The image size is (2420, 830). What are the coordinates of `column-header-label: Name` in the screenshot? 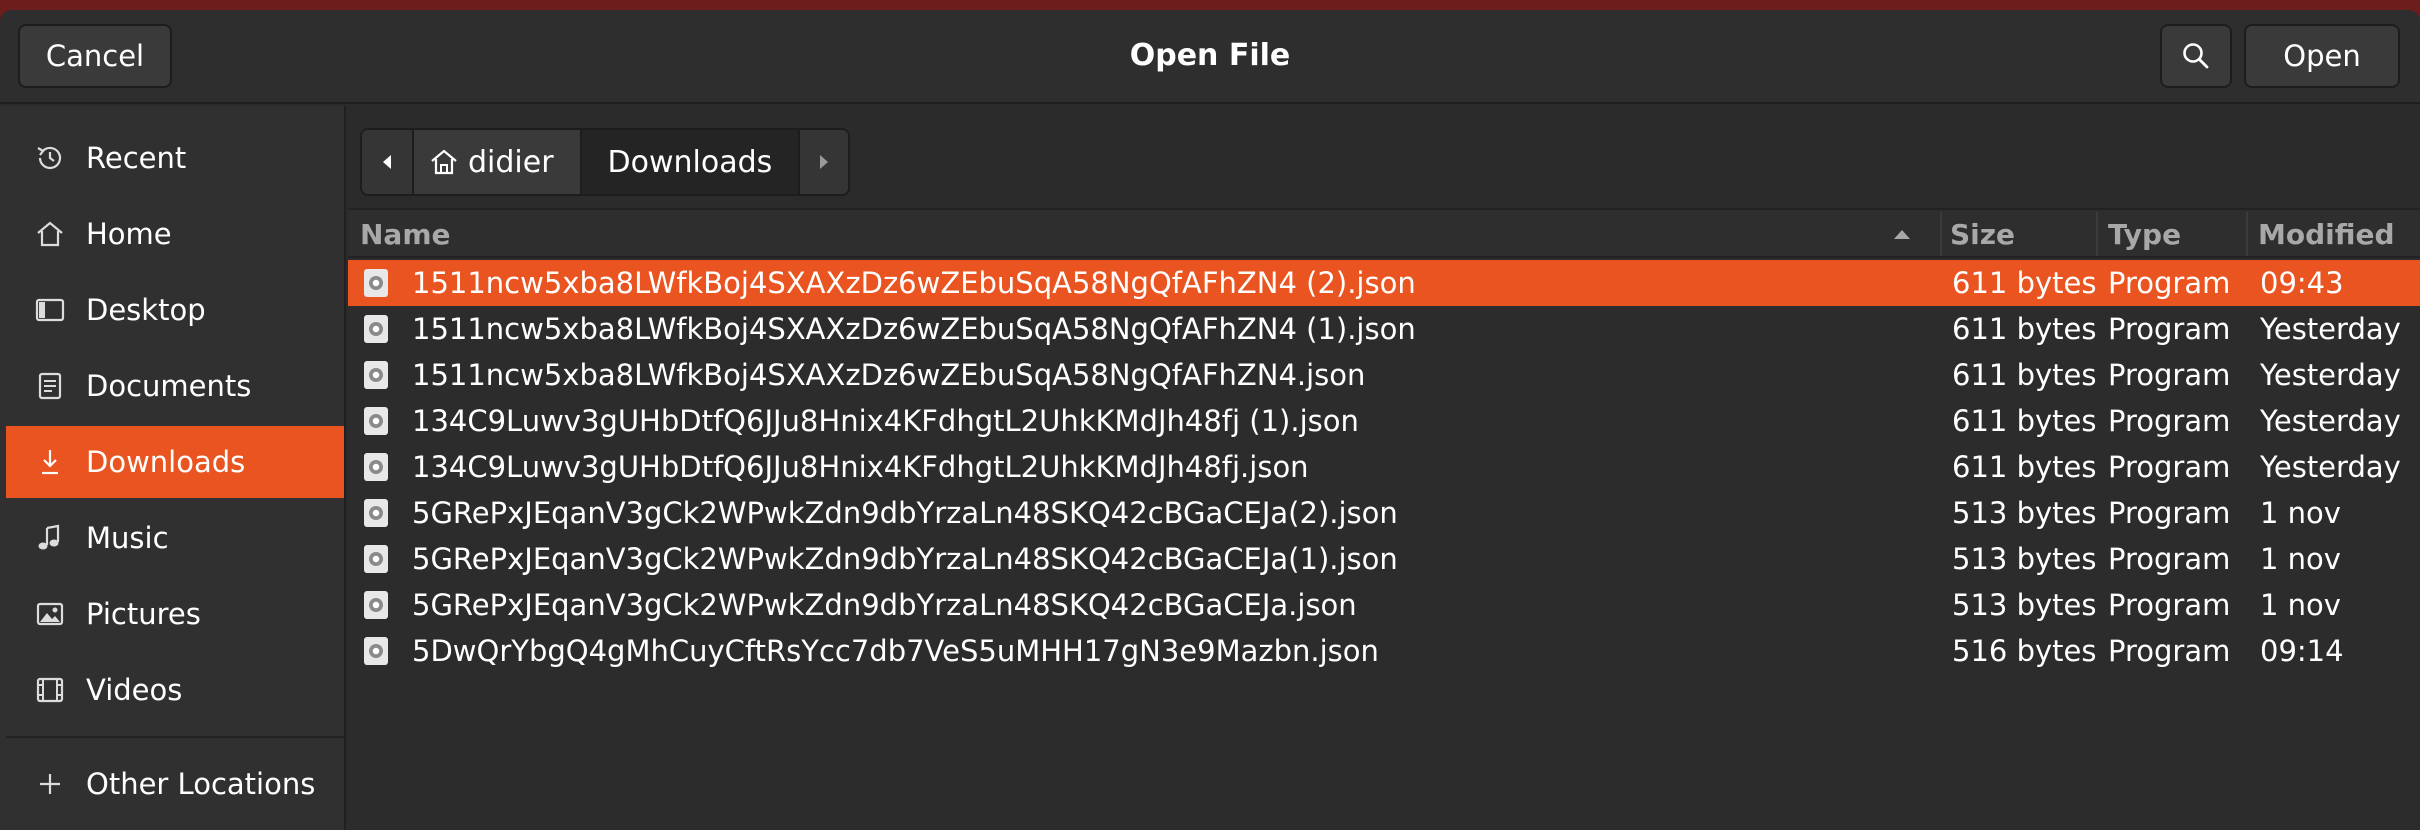 It's located at (405, 234).